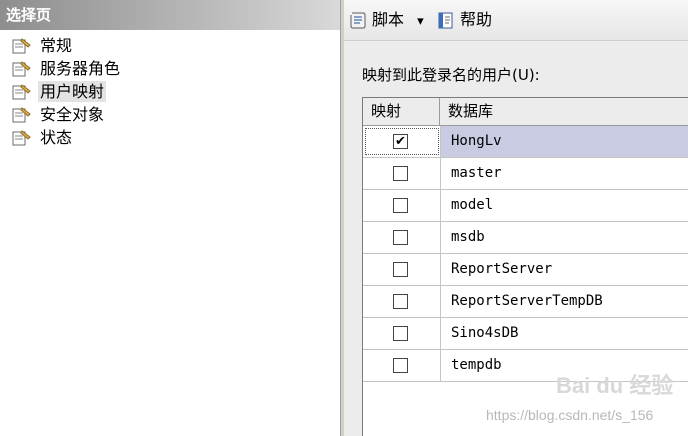 This screenshot has height=436, width=688. Describe the element at coordinates (570, 415) in the screenshot. I see `source-url-watermark: https://blog.csdn.net/s_156` at that location.